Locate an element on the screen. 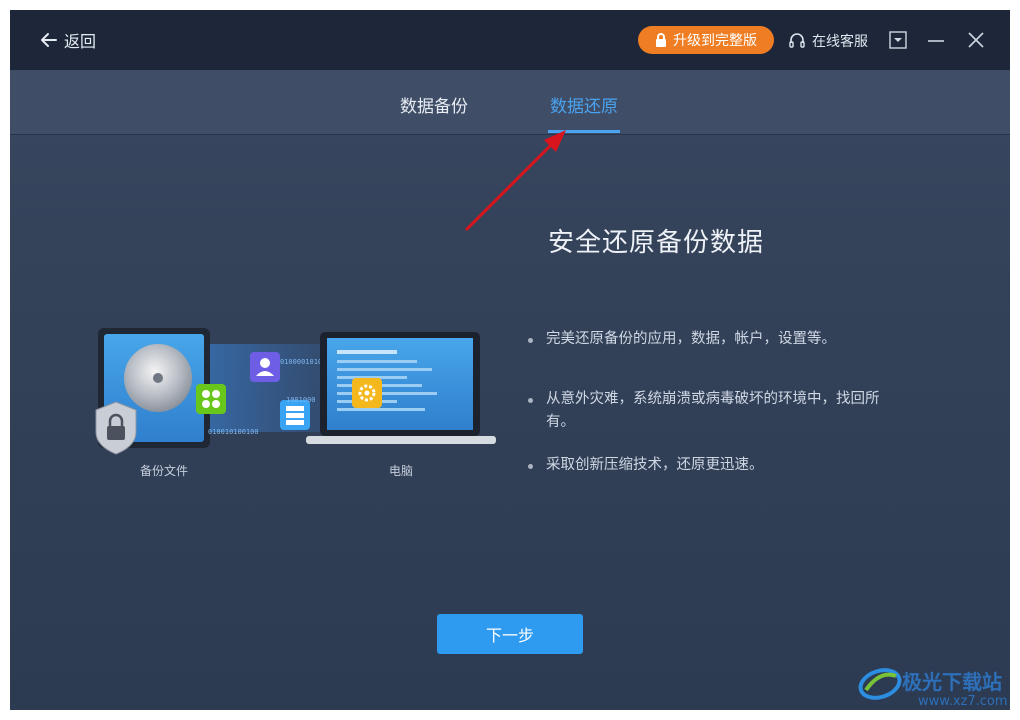 This screenshot has height=720, width=1020. tab-data-backup: 数据备份 is located at coordinates (434, 104).